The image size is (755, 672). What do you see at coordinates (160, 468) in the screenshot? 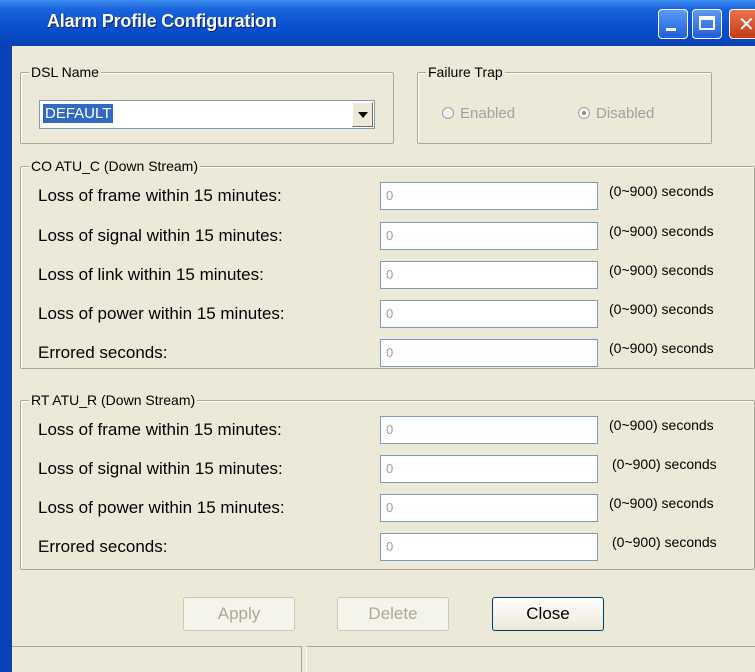
I see `rt-loss-of-signal-label: Loss of signal within 15 minutes:` at bounding box center [160, 468].